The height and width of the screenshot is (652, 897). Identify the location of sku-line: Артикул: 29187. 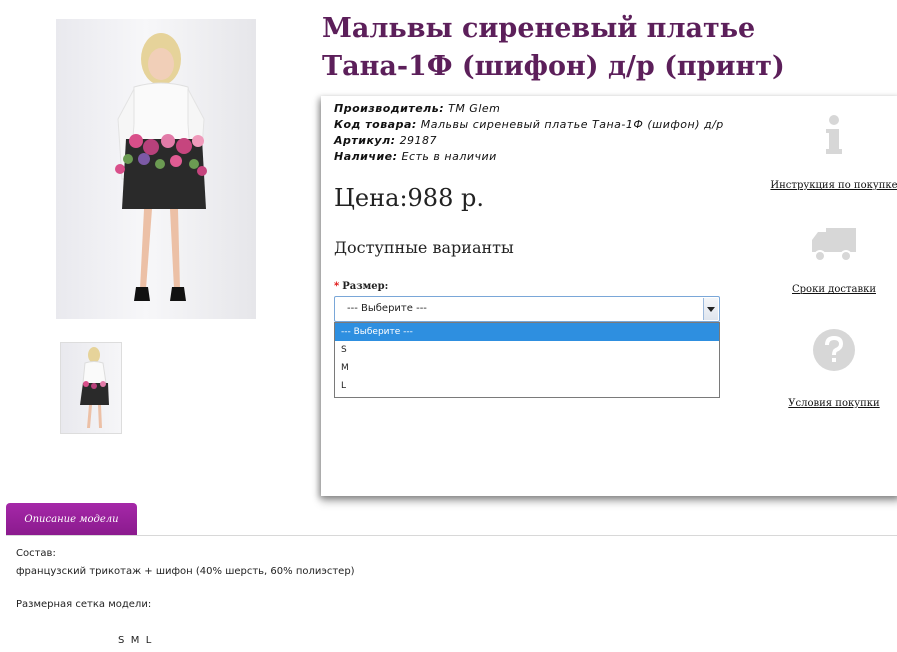
(385, 140).